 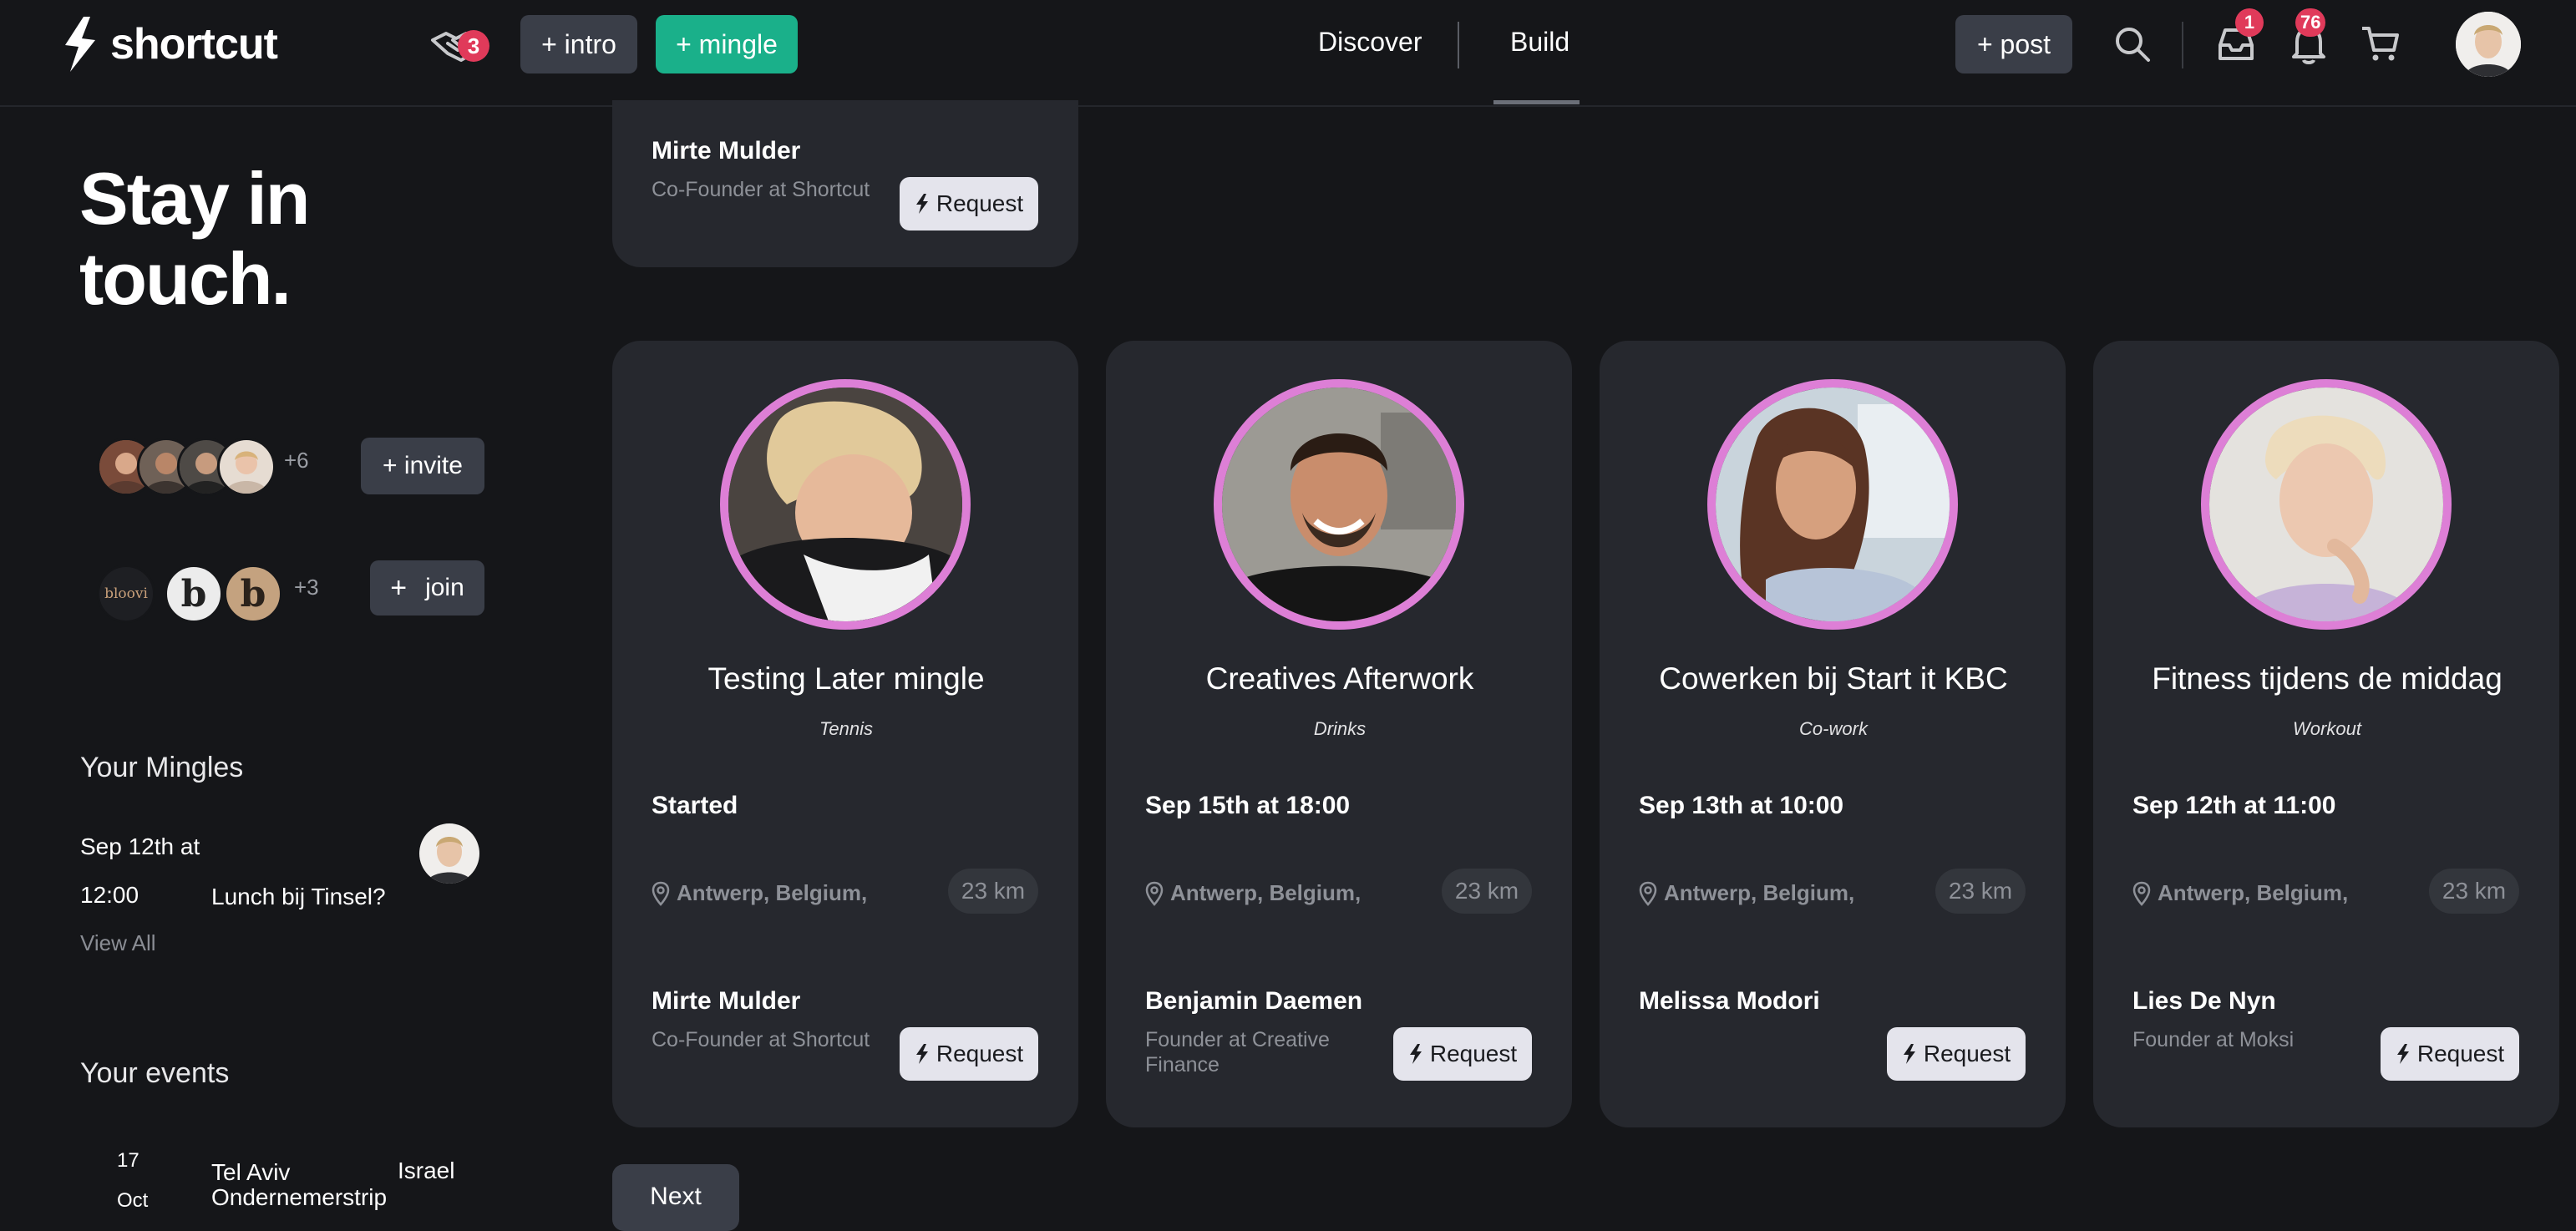 I want to click on handshake-count-badge: 3, so click(x=473, y=46).